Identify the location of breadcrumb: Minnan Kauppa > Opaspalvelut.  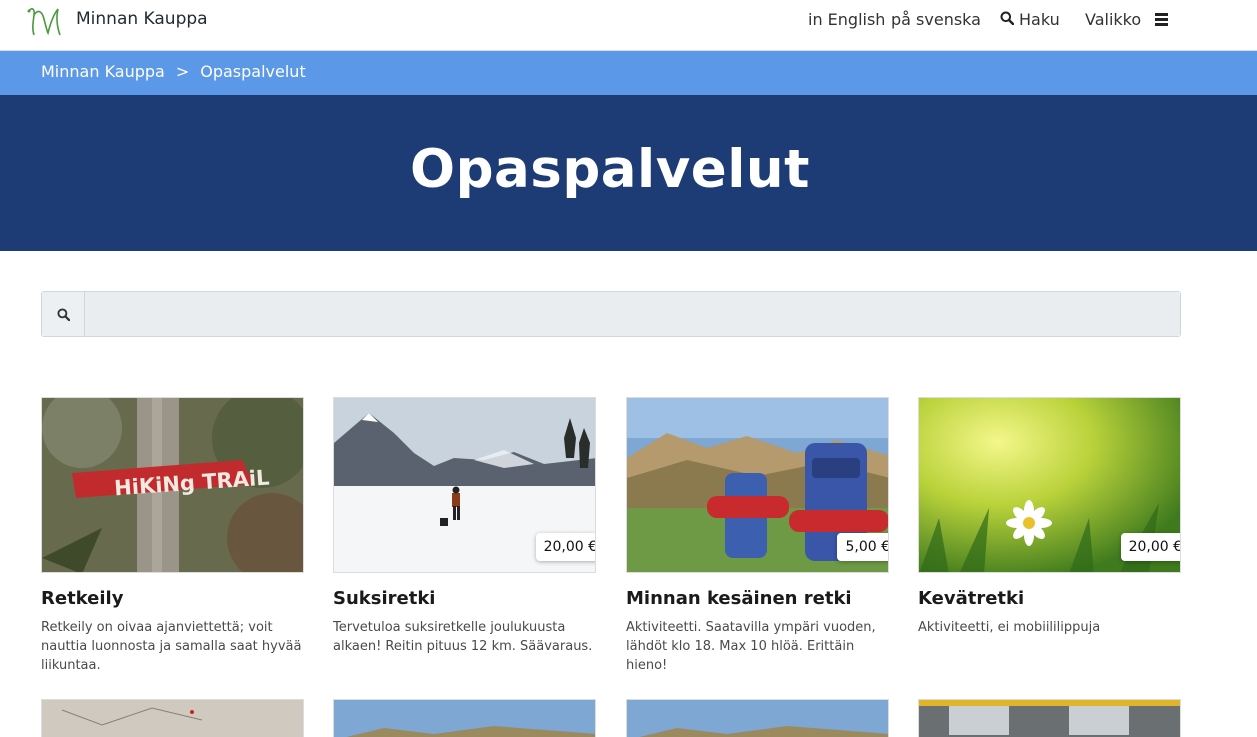
(173, 71).